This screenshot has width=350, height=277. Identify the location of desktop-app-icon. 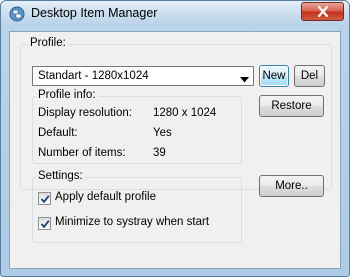
(17, 14).